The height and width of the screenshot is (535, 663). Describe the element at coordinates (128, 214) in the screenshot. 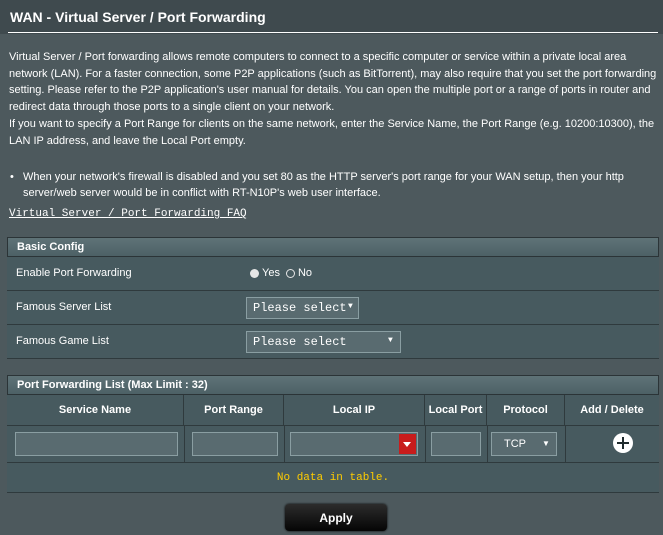

I see `faq-link: Virtual Server / Port Forwarding FAQ` at that location.